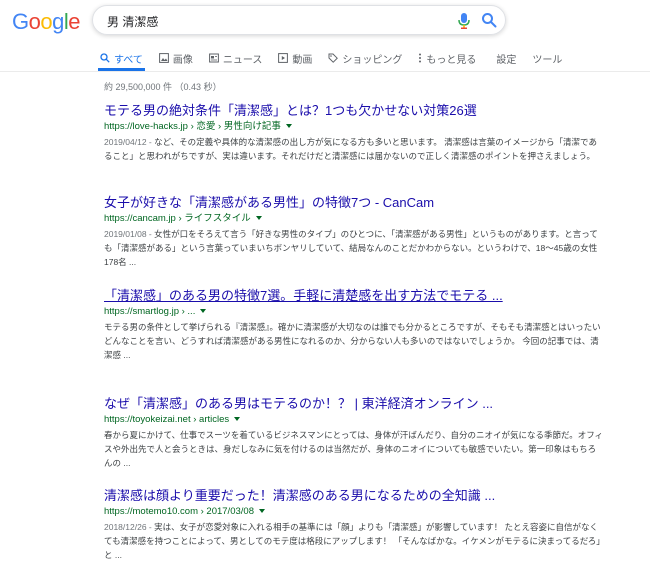 This screenshot has width=650, height=581. I want to click on more-vert-icon, so click(420, 58).